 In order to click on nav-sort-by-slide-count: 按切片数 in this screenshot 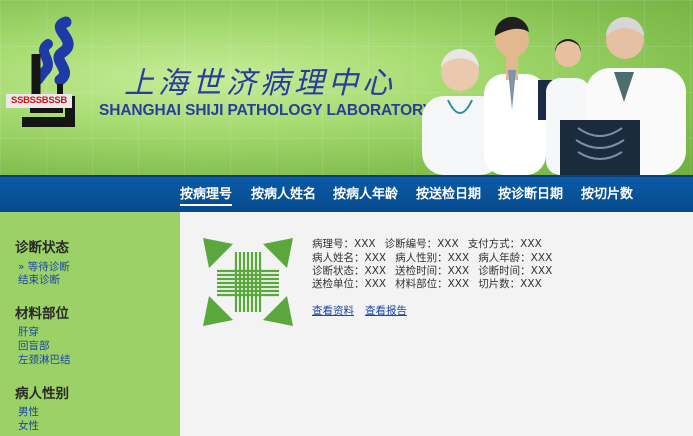, I will do `click(607, 194)`.